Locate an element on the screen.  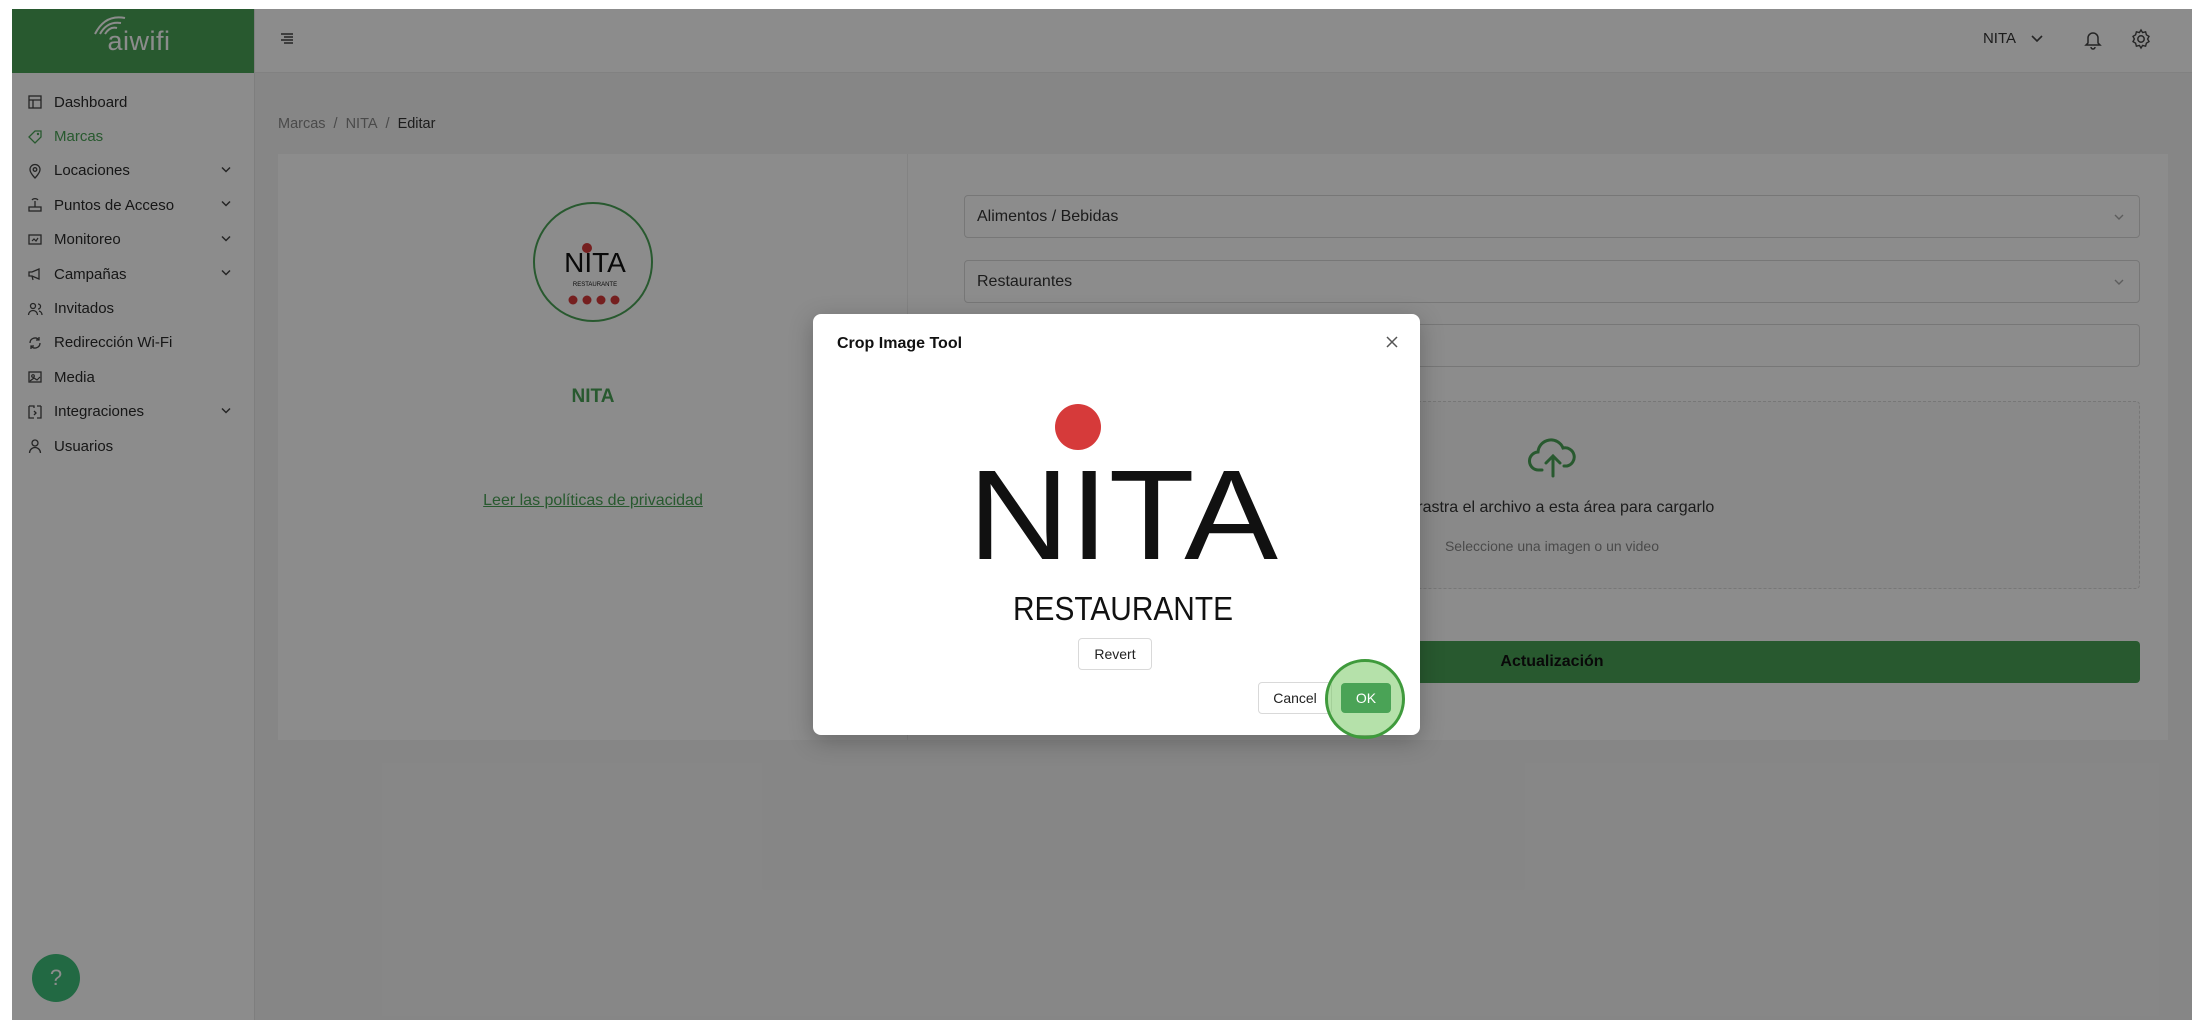
crop-logo-sub: RESTAURANTE is located at coordinates (1123, 607).